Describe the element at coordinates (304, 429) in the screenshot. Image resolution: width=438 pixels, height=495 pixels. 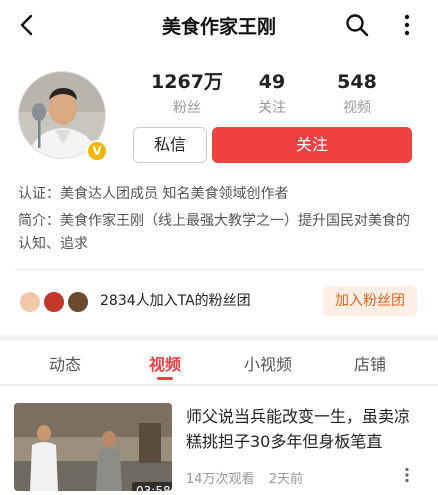
I see `video-title: 师父说当兵能改变一生，虽卖凉糕挑担子30多年但身板笔直` at that location.